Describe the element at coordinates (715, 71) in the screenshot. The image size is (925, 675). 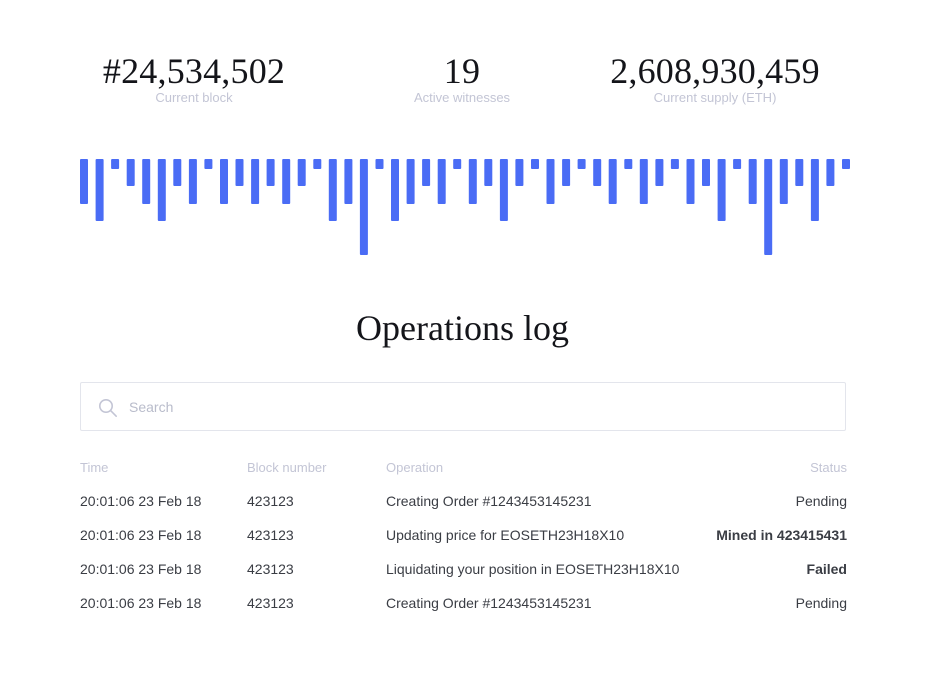
I see `current-supply-value: 2,608,930,459` at that location.